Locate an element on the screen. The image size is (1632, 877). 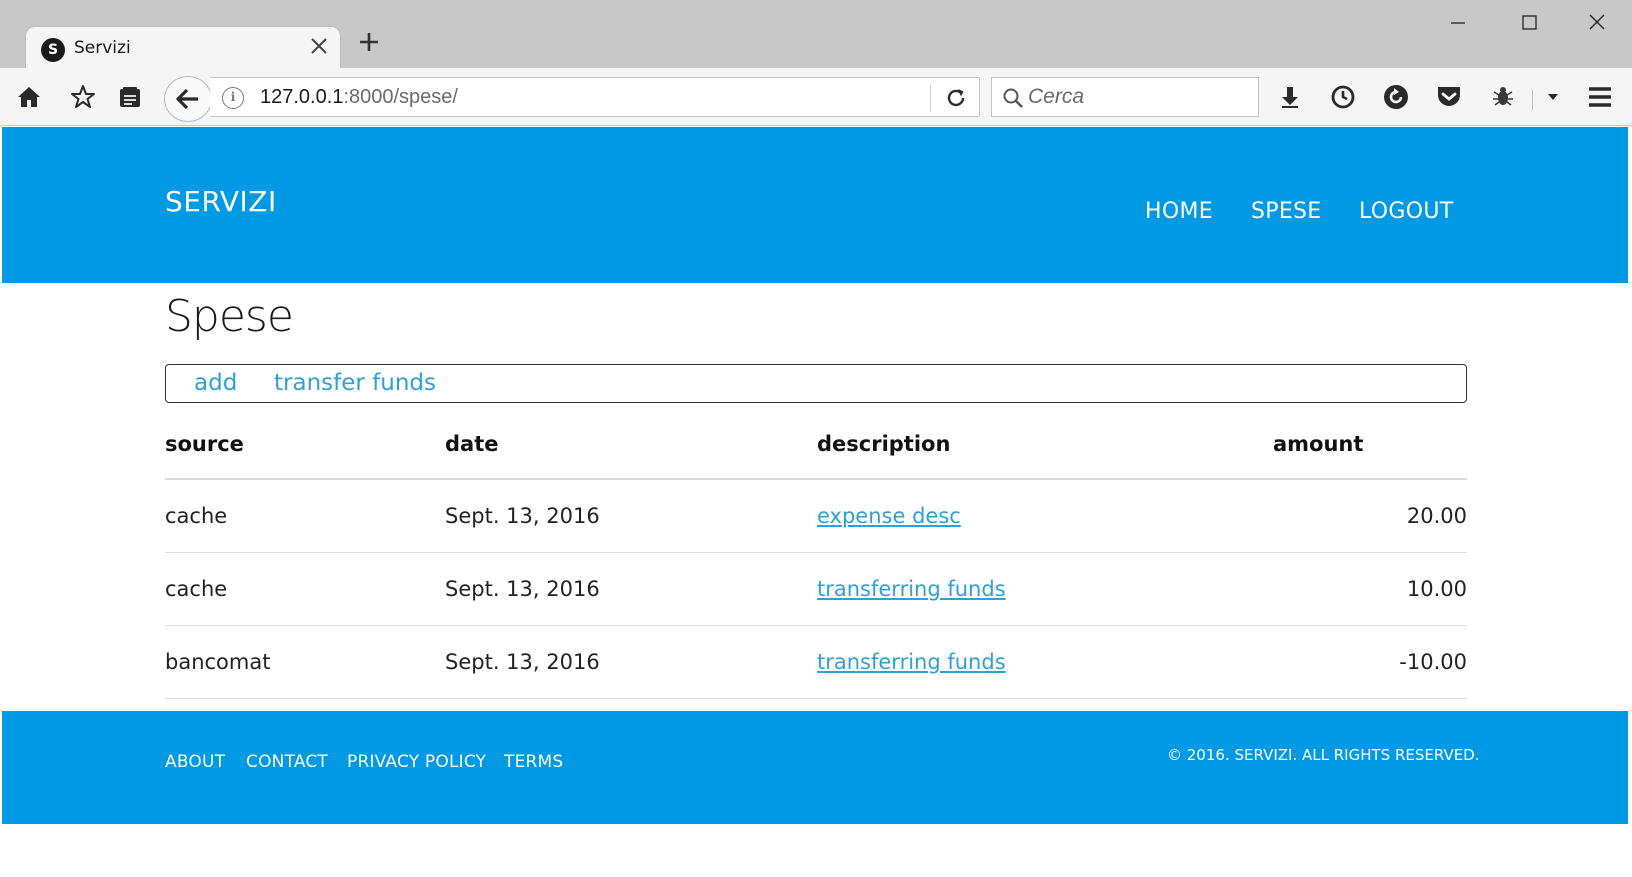
transfer-funds-link: transfer funds is located at coordinates (355, 383).